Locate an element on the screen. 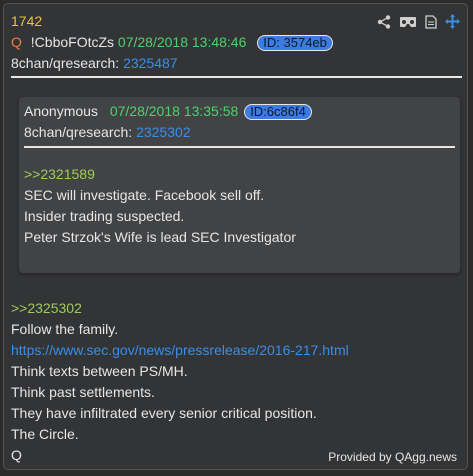 The height and width of the screenshot is (476, 473). post-line: Think texts between PS/MH. is located at coordinates (99, 371).